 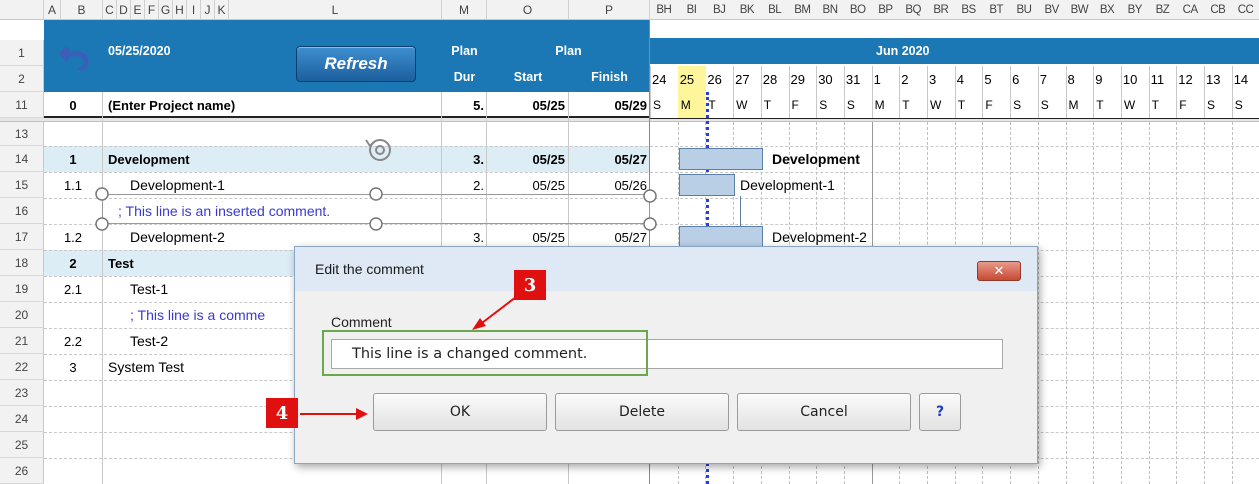 What do you see at coordinates (139, 51) in the screenshot?
I see `header-date: 05/25/2020` at bounding box center [139, 51].